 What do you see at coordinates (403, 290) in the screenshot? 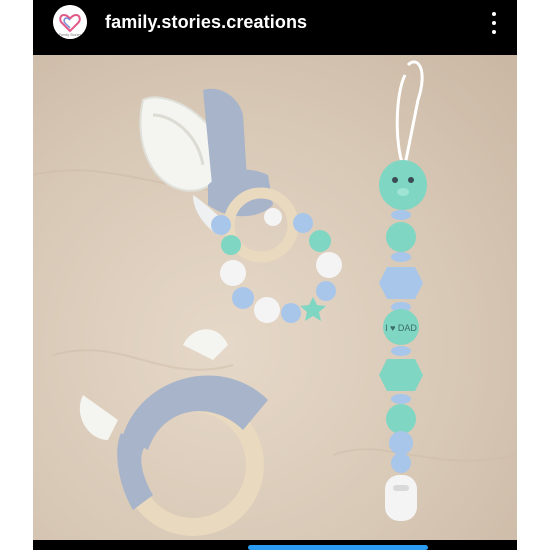
I see `pacifier-clip: I ♥ DAD` at bounding box center [403, 290].